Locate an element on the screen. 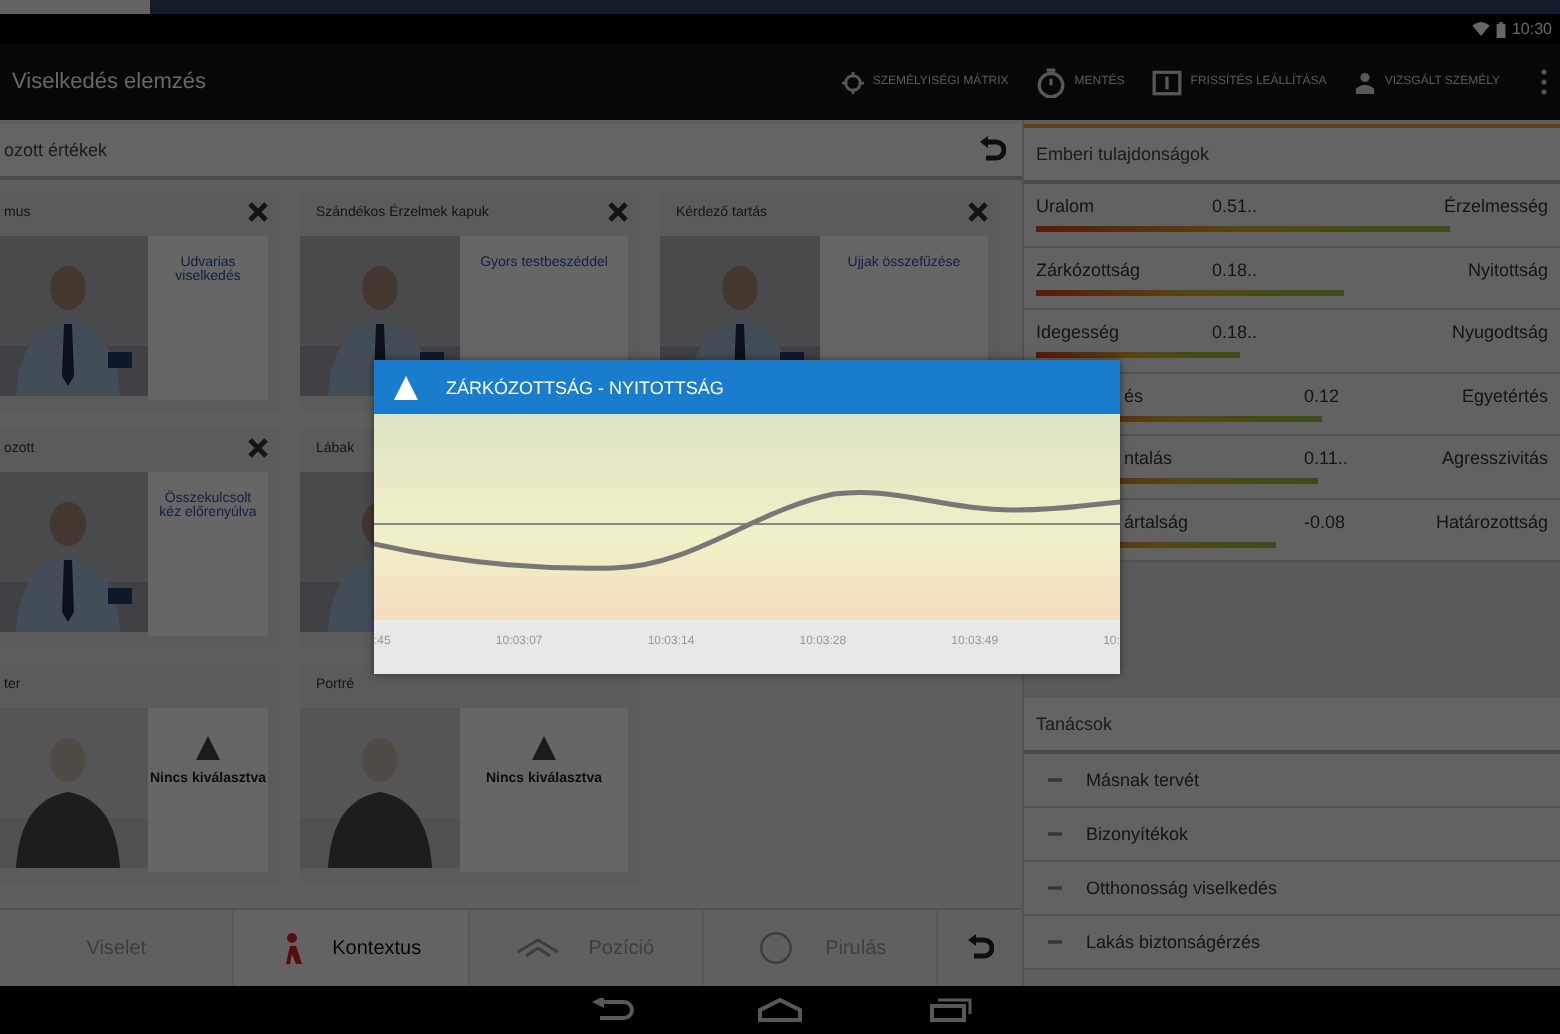  trait-low-label: Uralom is located at coordinates (1066, 206).